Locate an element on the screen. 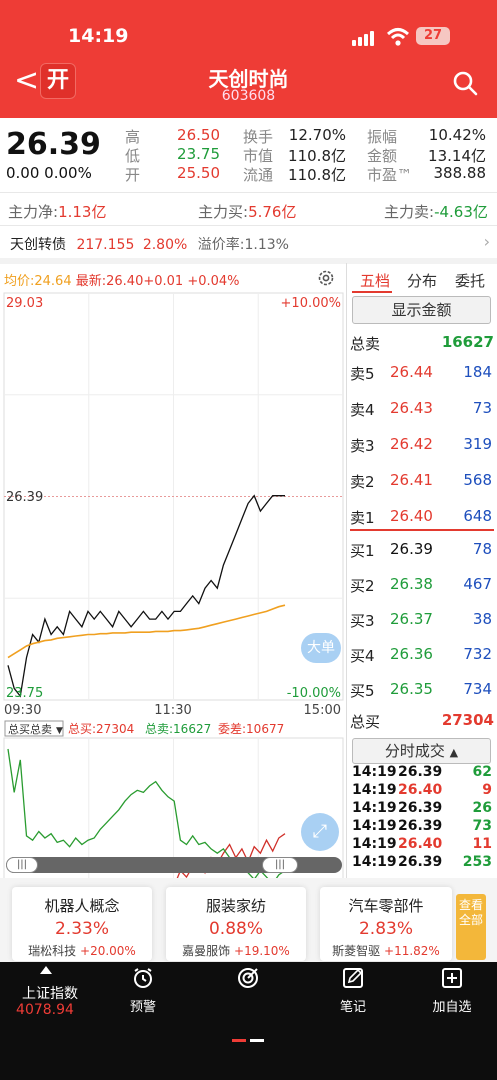 The width and height of the screenshot is (497, 1080). chevron-right-icon: › is located at coordinates (486, 241).